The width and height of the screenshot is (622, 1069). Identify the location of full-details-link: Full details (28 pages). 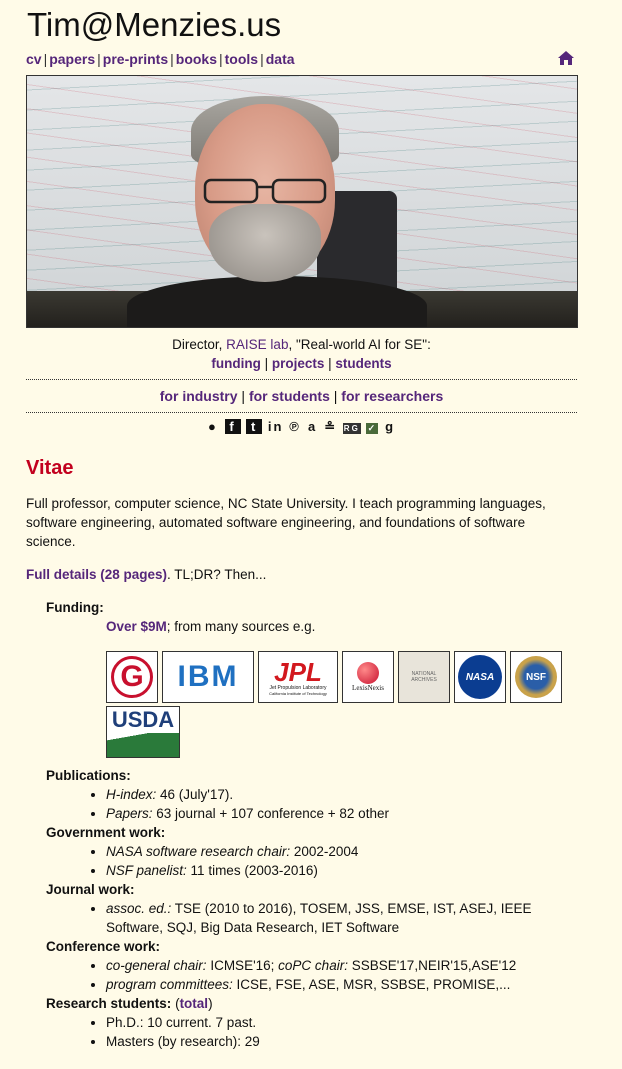
(96, 574).